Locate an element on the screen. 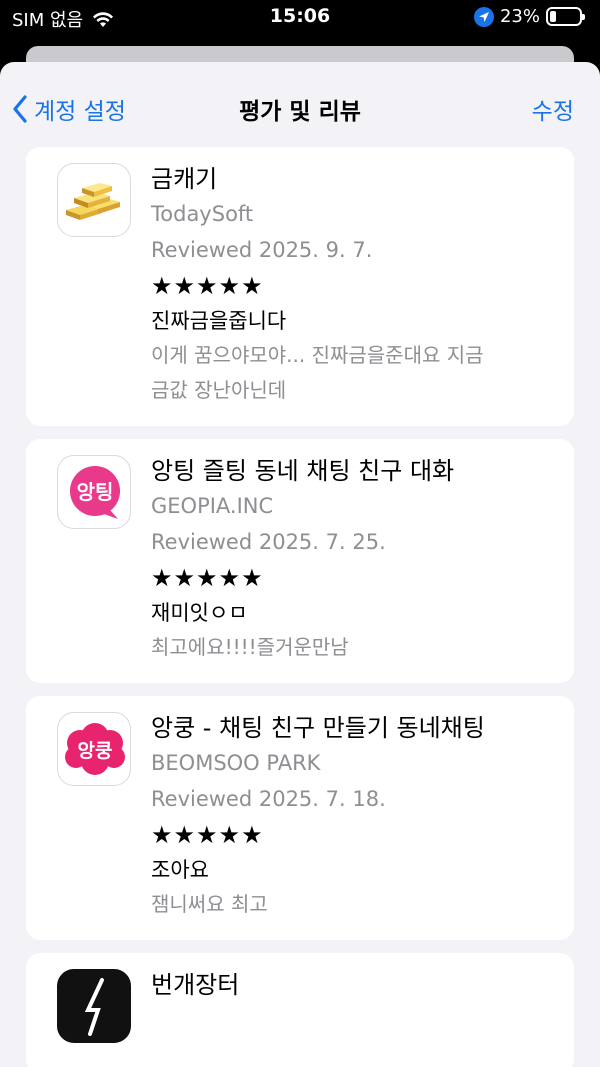 This screenshot has height=1067, width=600. app-name: 앙팅 즐팅 동네 채팅 친구 대화 is located at coordinates (303, 471).